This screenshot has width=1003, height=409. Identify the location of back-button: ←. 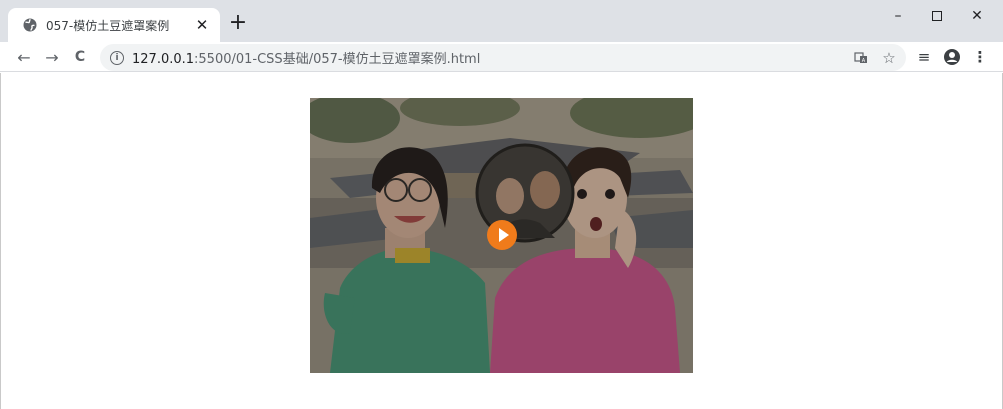
(24, 57).